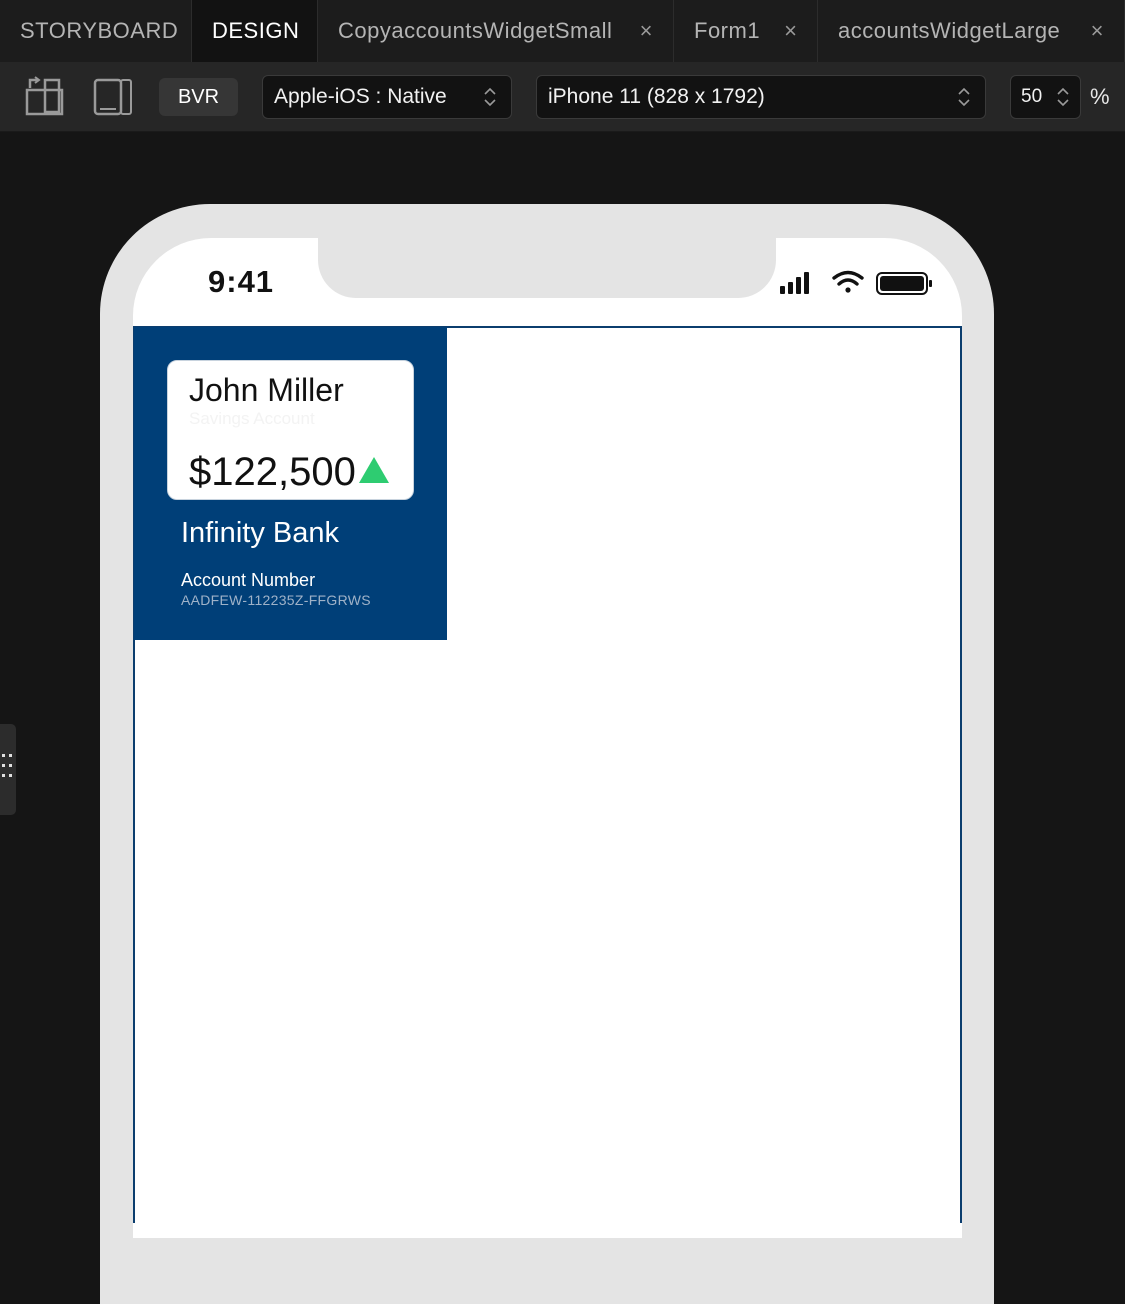  I want to click on tab-form1: Form1 ×, so click(746, 31).